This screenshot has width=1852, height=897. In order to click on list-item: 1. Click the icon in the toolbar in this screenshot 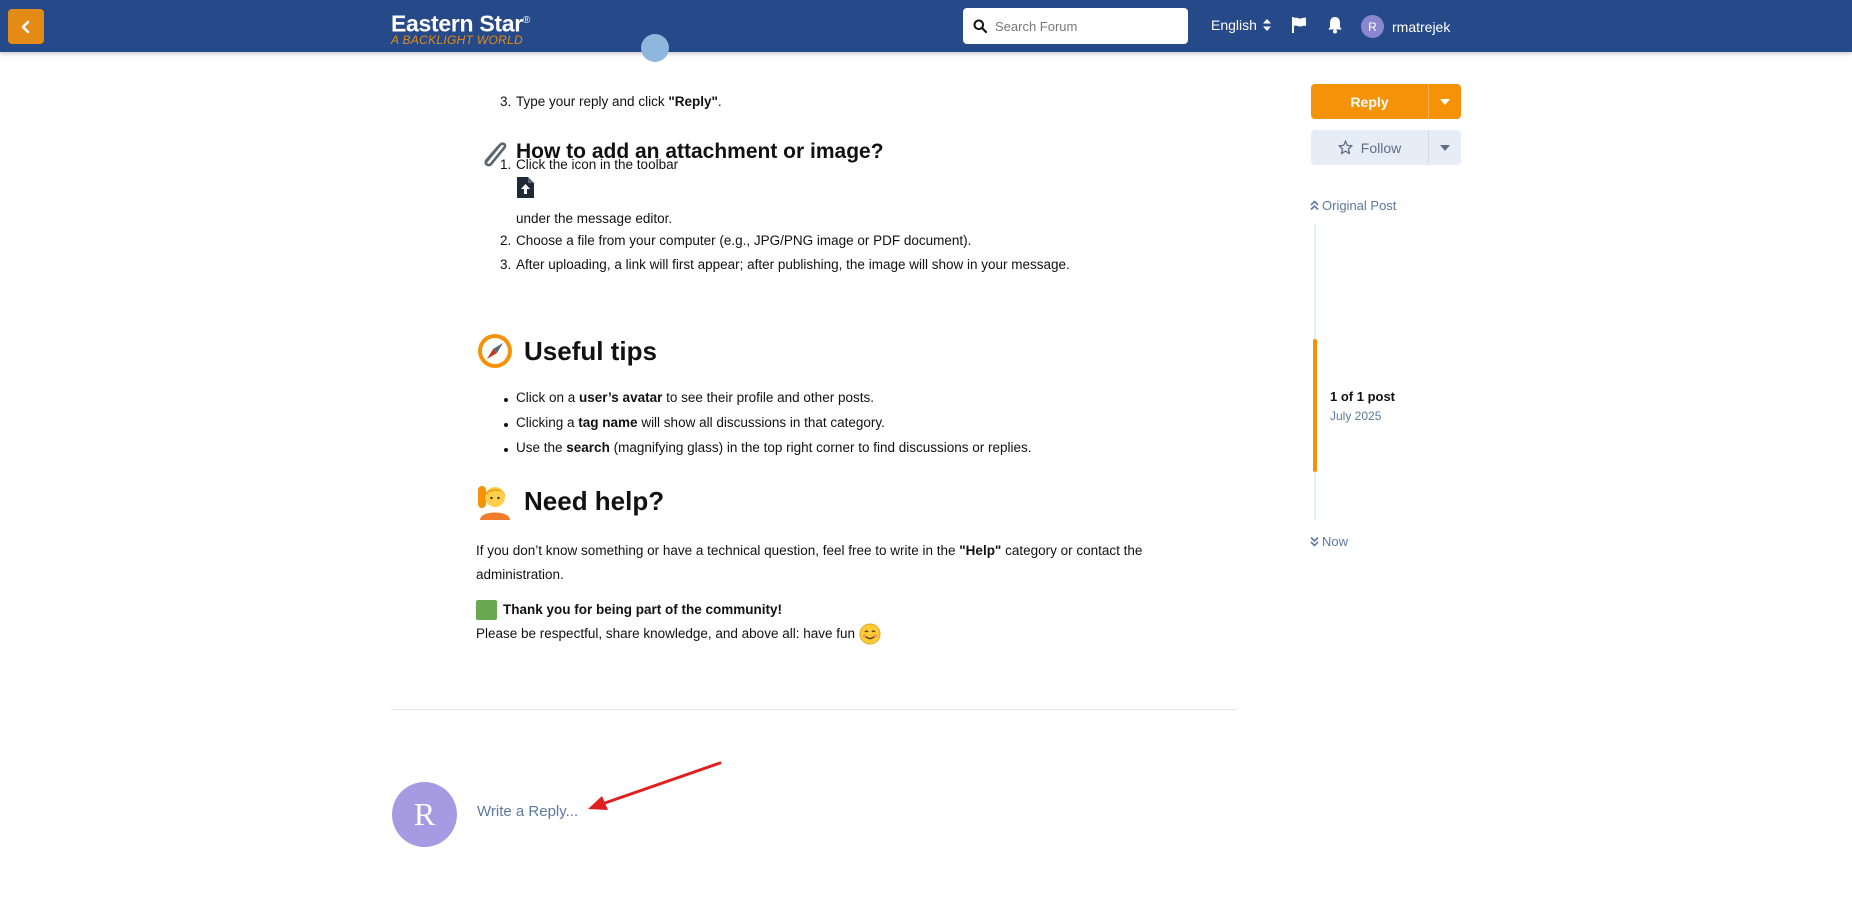, I will do `click(589, 164)`.